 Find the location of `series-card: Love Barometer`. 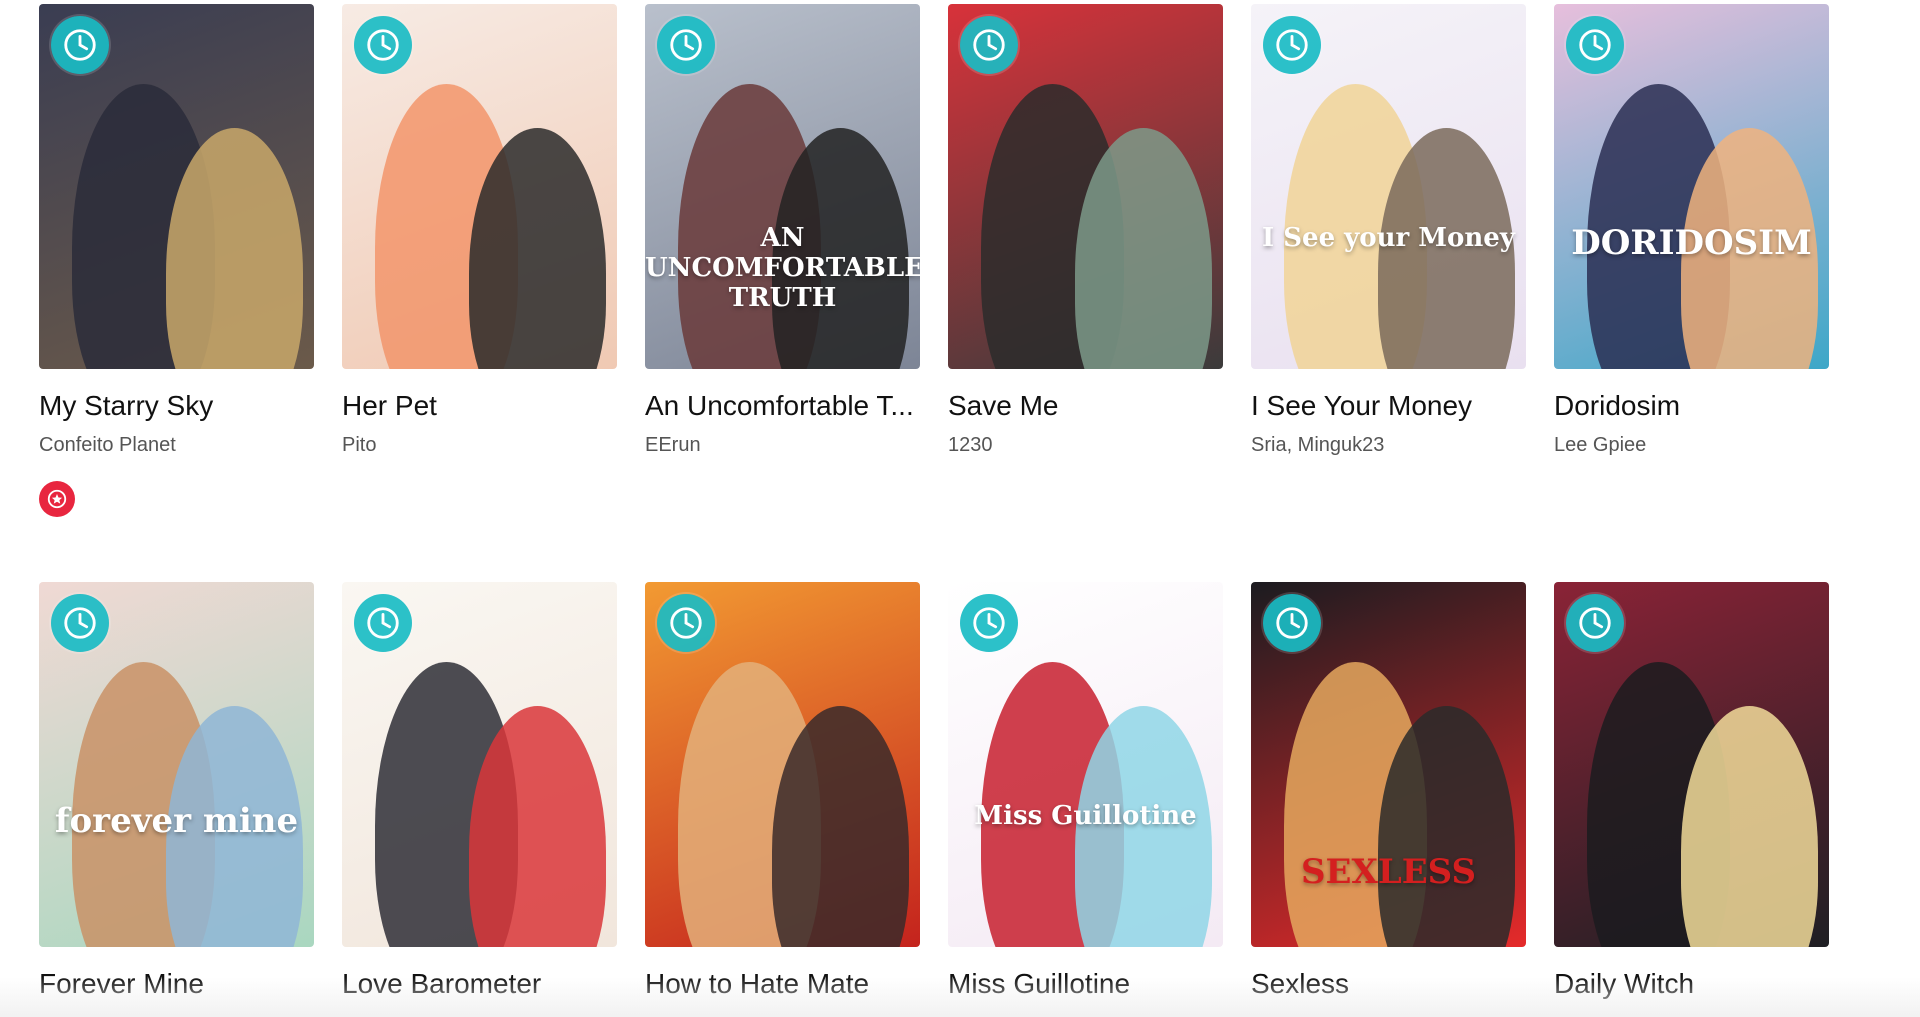

series-card: Love Barometer is located at coordinates (479, 791).